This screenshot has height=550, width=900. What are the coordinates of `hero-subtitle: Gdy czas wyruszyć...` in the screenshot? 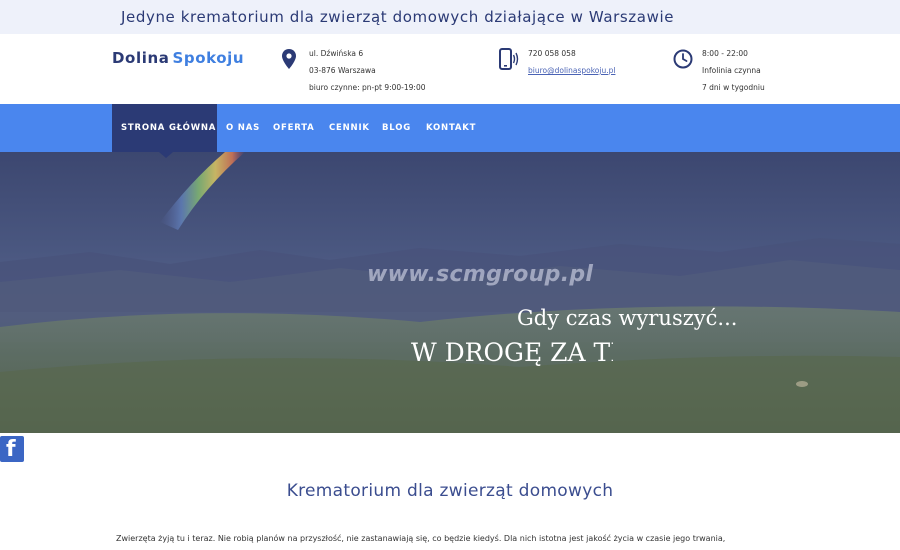 It's located at (627, 318).